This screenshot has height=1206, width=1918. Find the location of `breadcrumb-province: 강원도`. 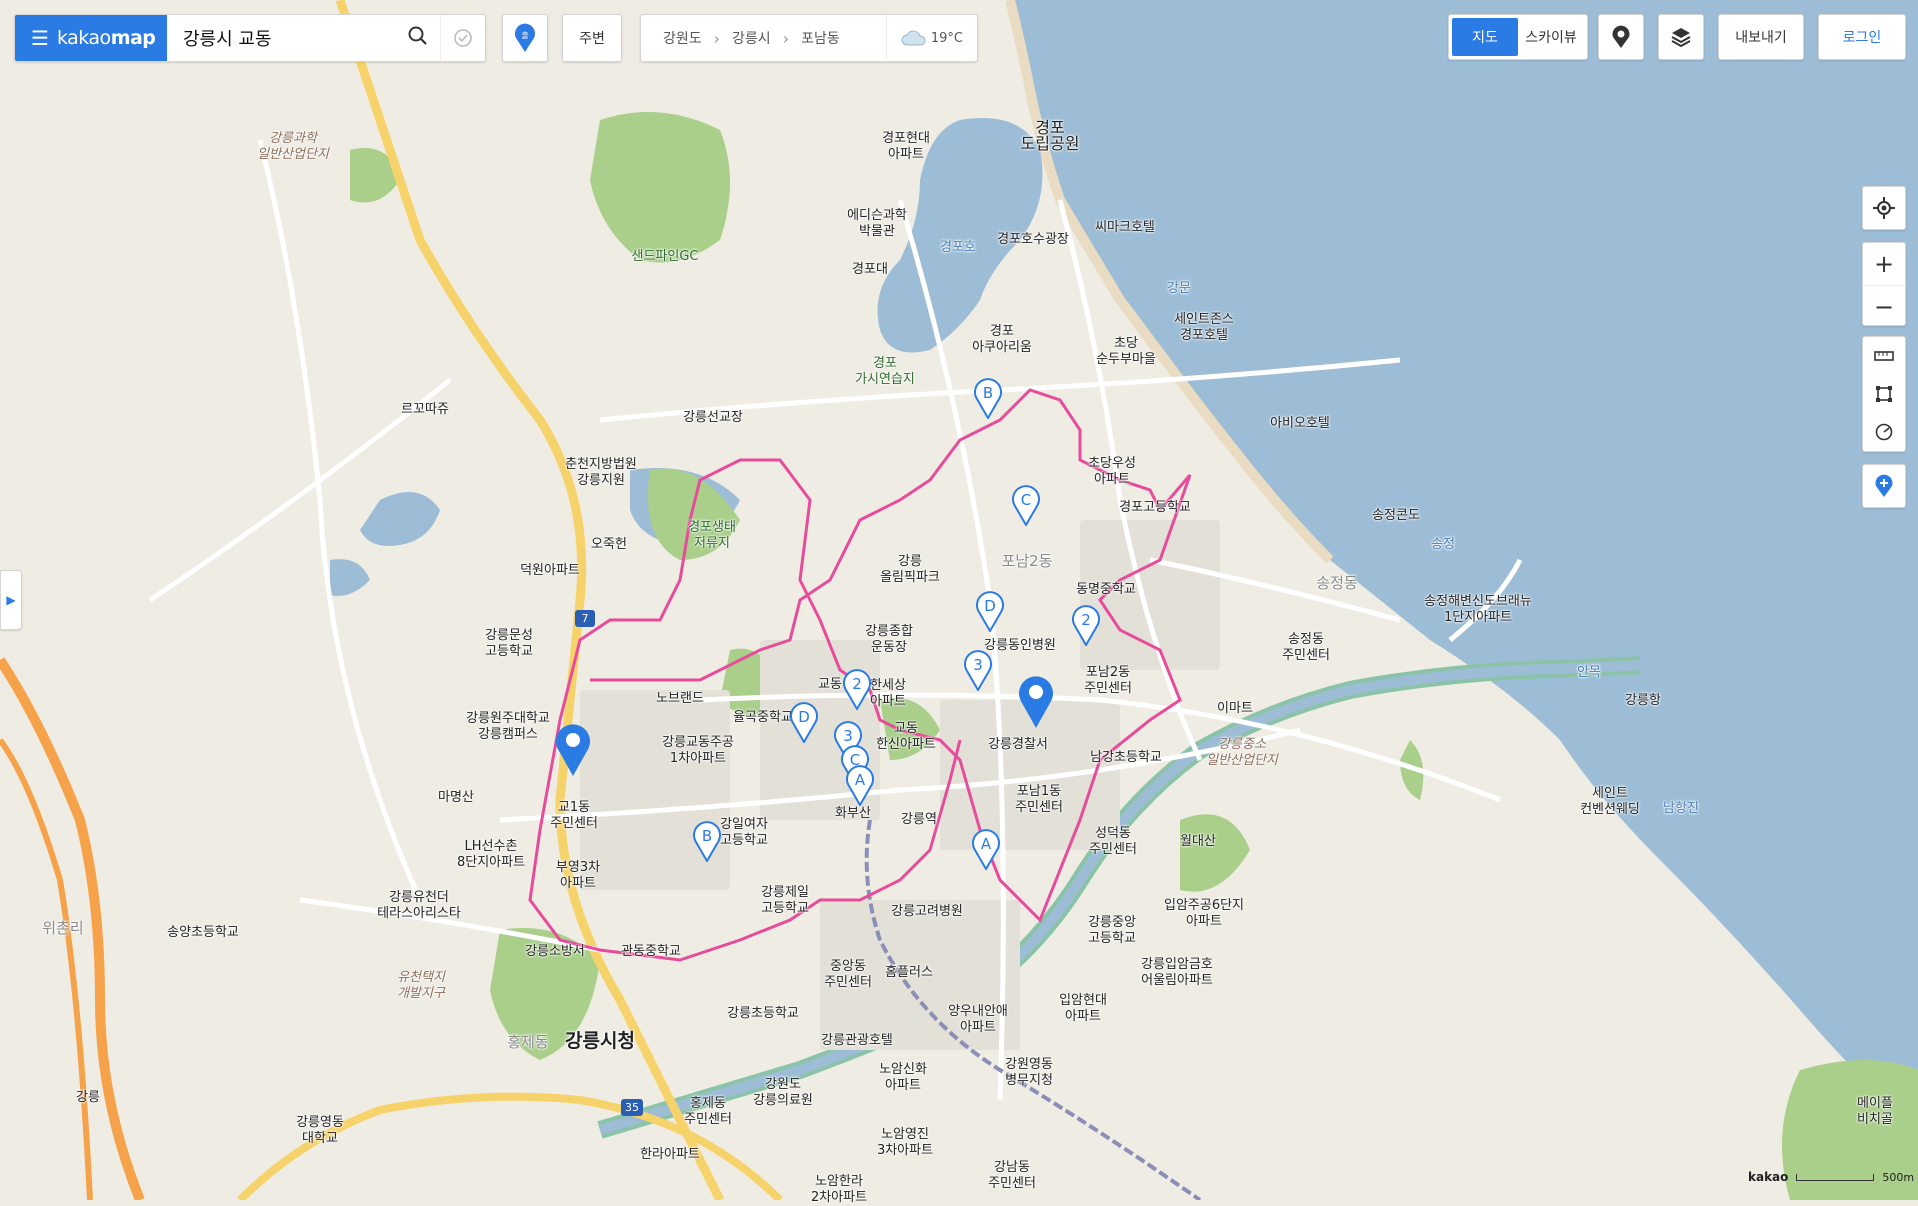

breadcrumb-province: 강원도 is located at coordinates (682, 38).